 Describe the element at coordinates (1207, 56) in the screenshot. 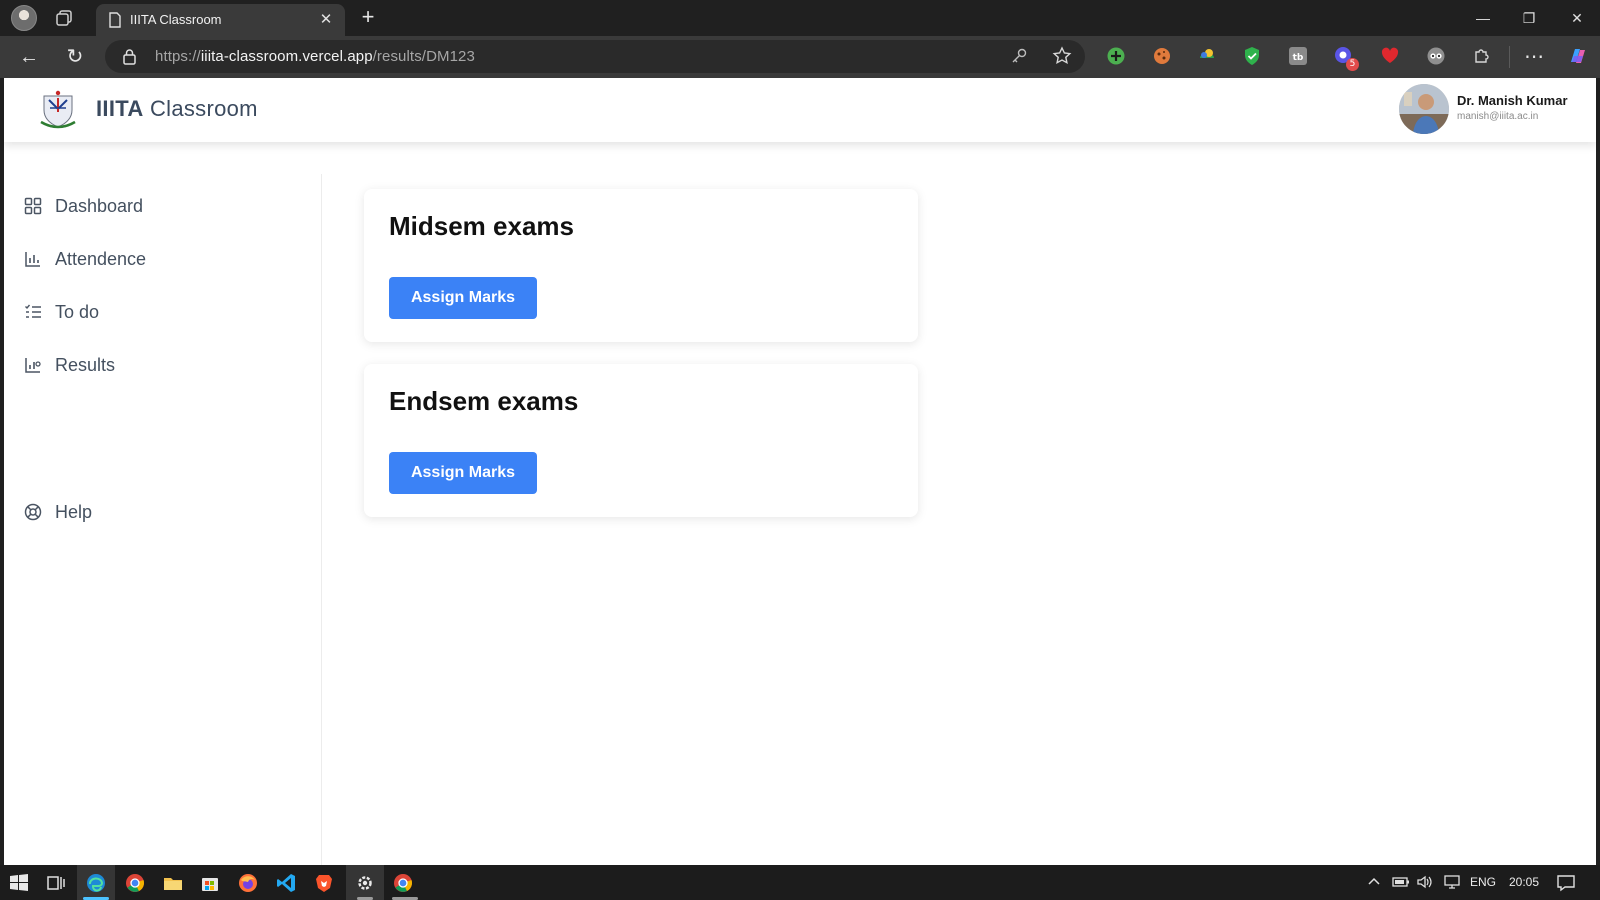

I see `colorful-extension-icon` at that location.